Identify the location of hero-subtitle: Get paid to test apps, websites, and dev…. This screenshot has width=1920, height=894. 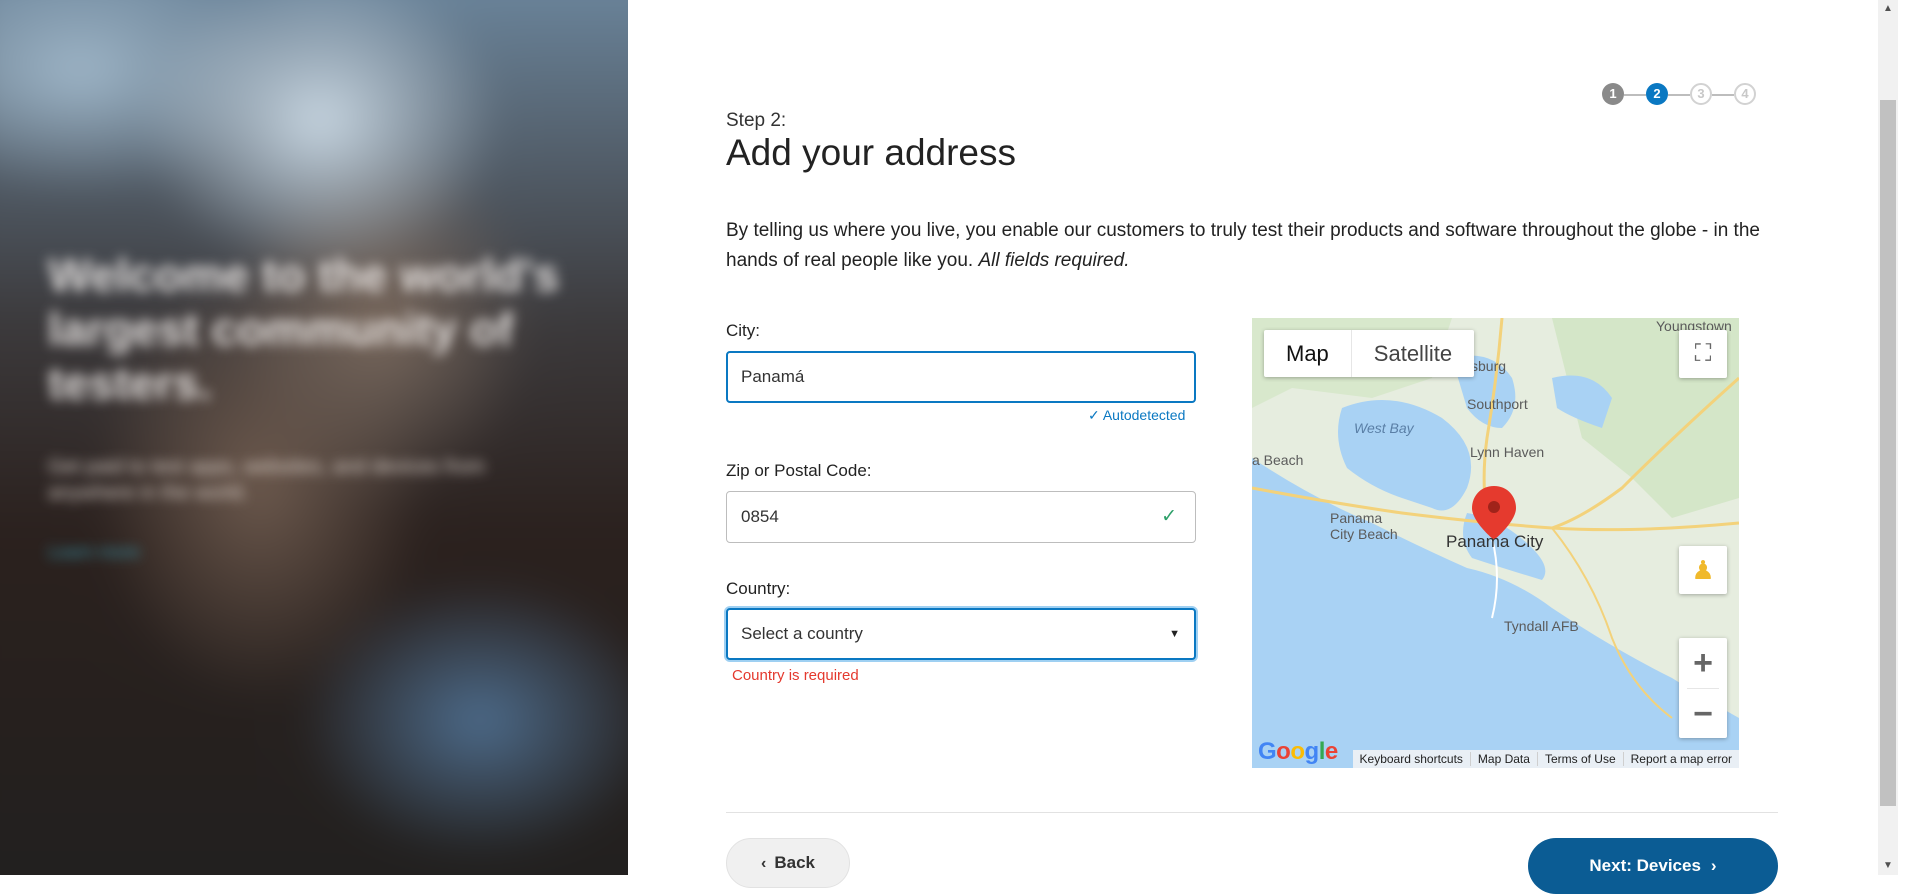
(266, 480).